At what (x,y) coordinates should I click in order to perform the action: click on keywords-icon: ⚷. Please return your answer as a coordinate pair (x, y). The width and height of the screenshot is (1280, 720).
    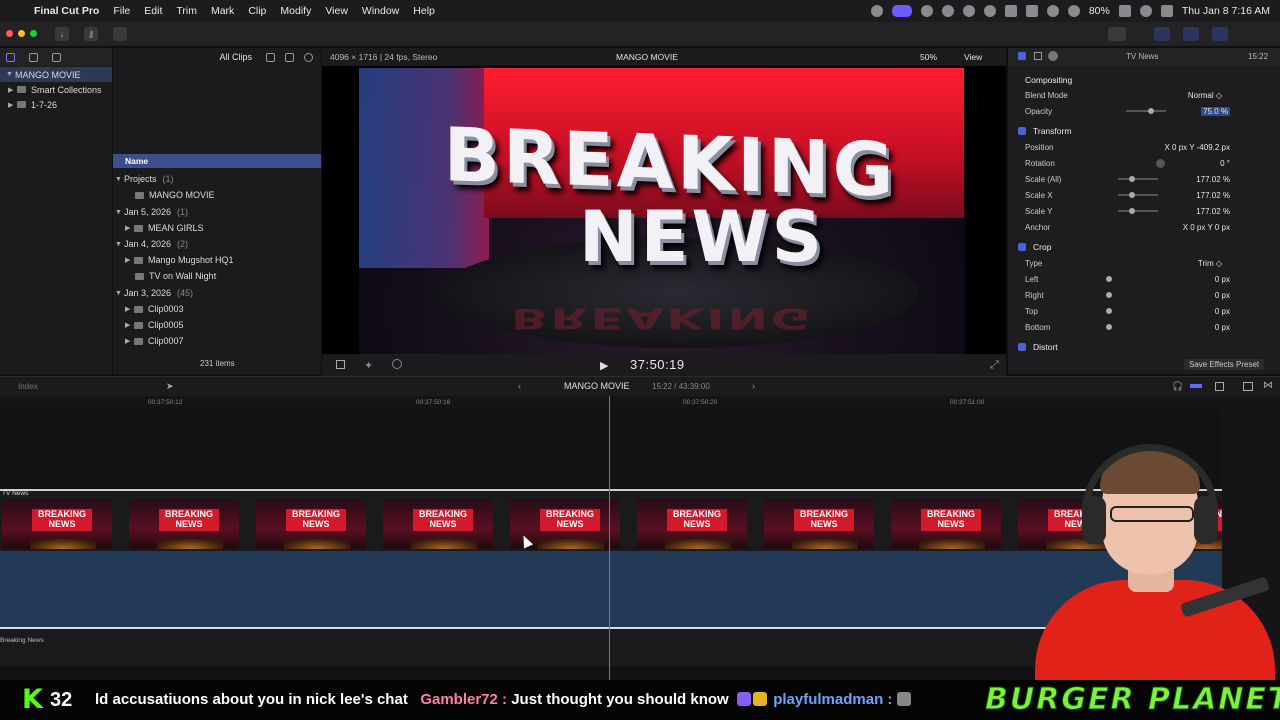
    Looking at the image, I should click on (91, 34).